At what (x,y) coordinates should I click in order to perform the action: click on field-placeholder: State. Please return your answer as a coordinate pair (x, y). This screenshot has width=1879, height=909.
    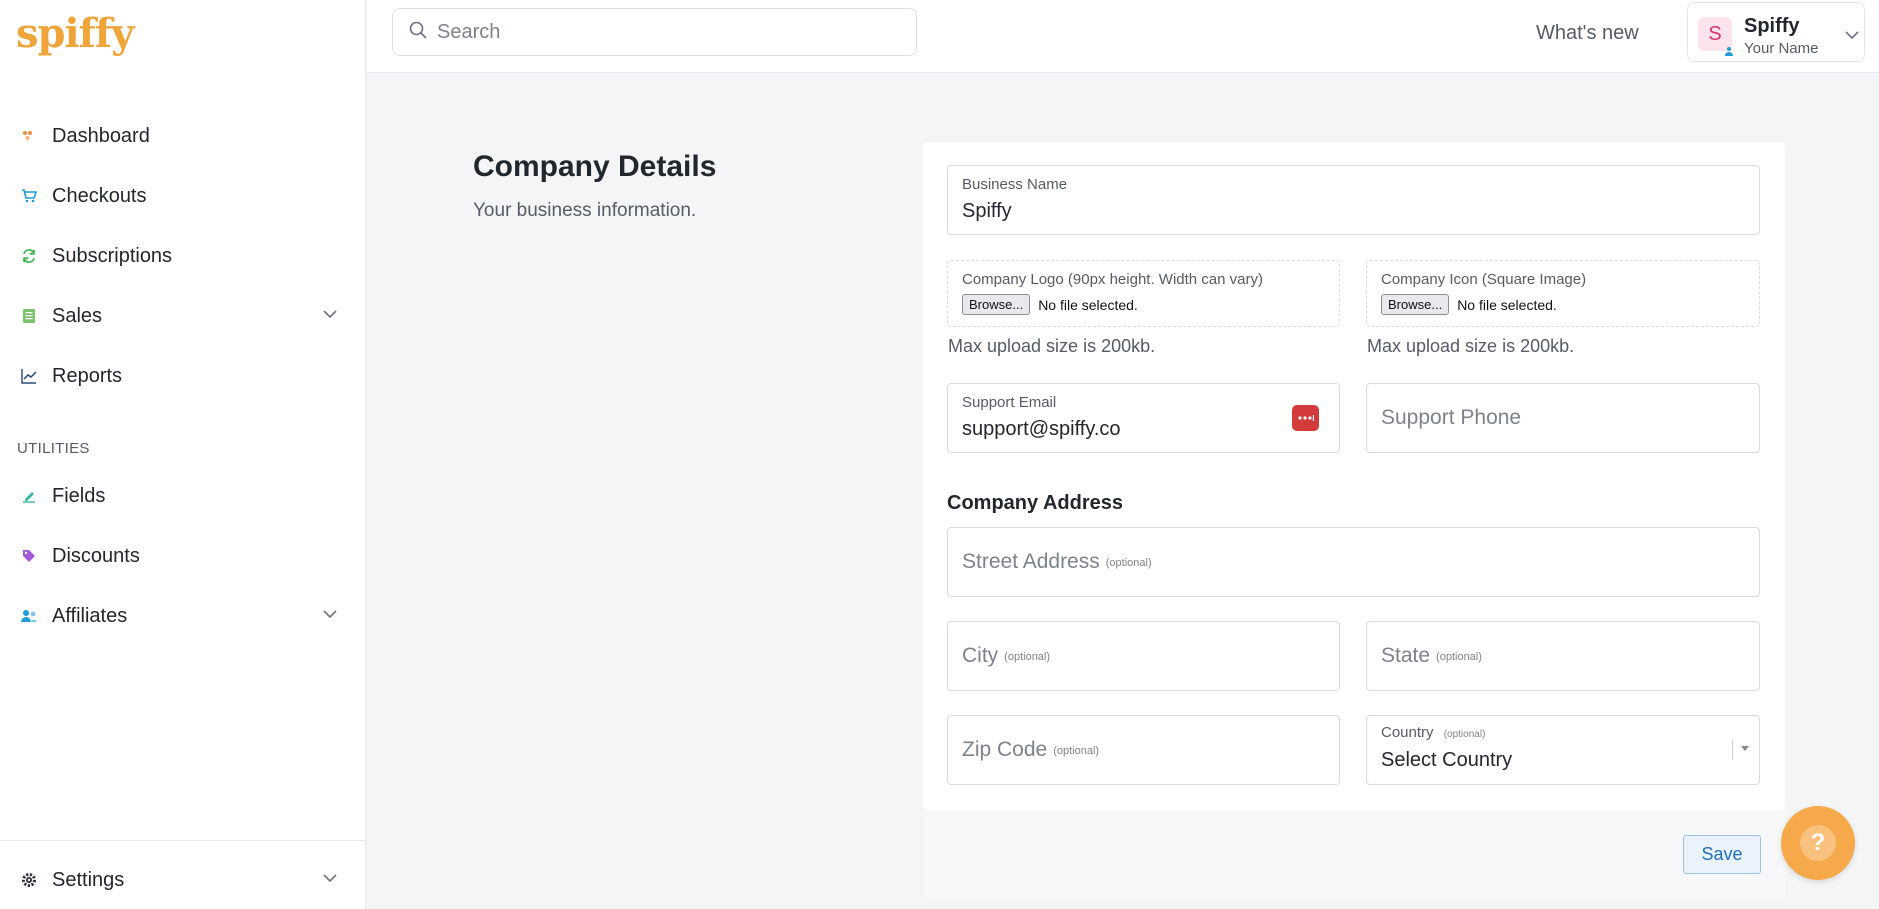
    Looking at the image, I should click on (1406, 655).